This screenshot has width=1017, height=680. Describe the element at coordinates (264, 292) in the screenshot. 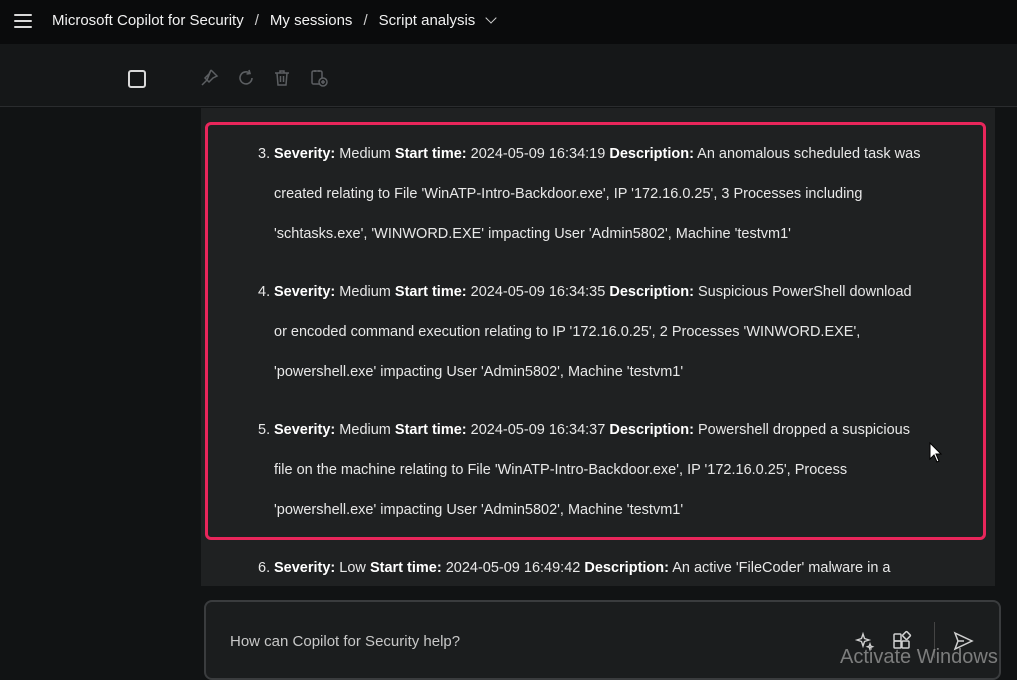

I see `item-number: 4.` at that location.